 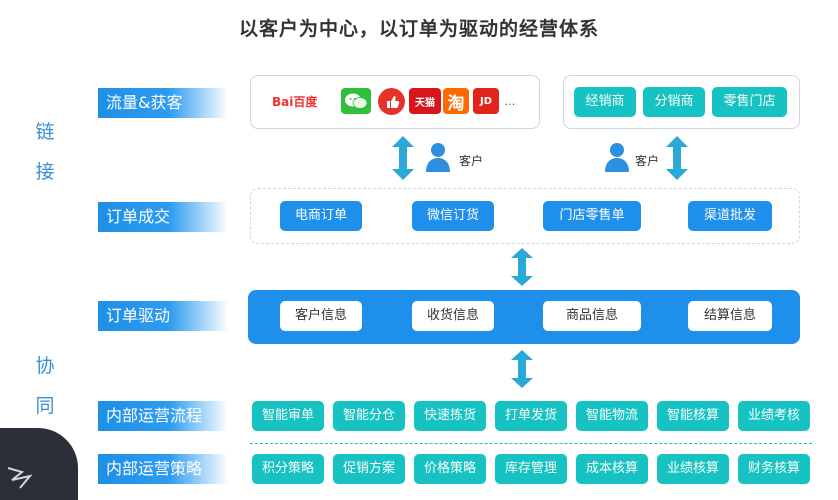 What do you see at coordinates (471, 161) in the screenshot?
I see `customer-label-left: 客户` at bounding box center [471, 161].